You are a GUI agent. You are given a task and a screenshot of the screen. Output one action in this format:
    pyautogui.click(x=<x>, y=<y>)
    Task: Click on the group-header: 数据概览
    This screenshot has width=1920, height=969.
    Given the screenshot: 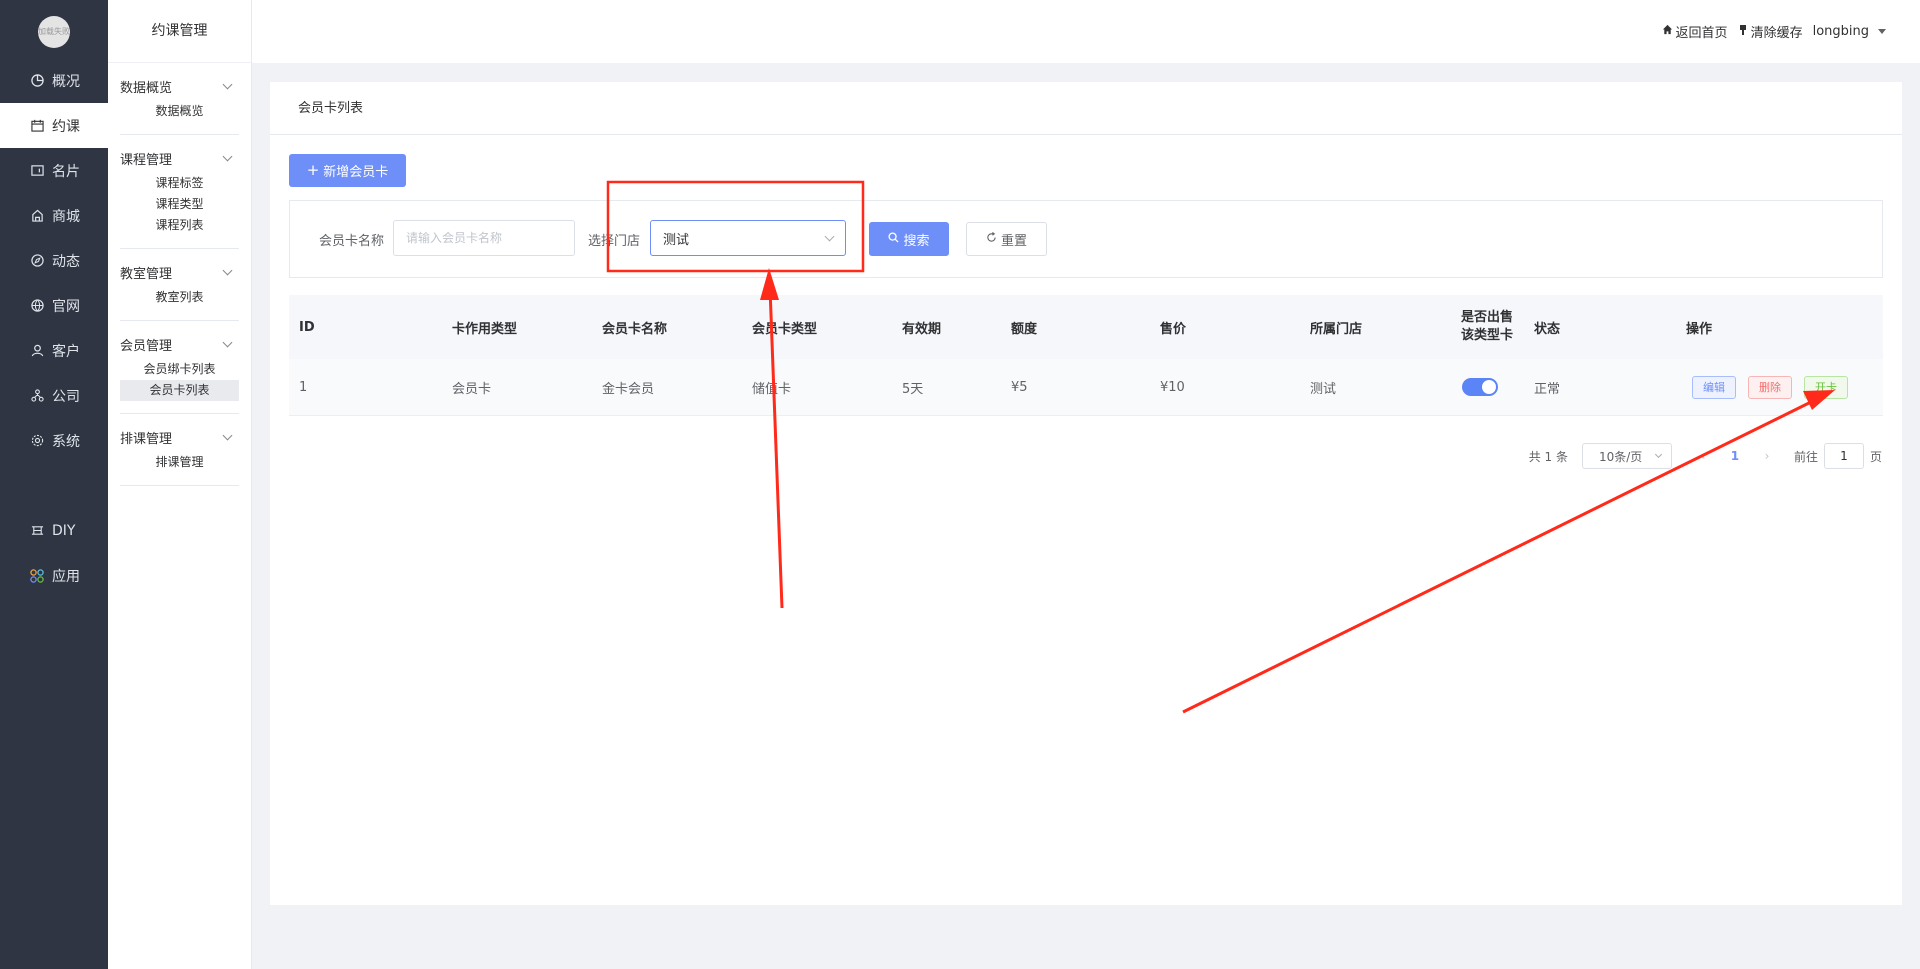 What is the action you would take?
    pyautogui.click(x=179, y=86)
    